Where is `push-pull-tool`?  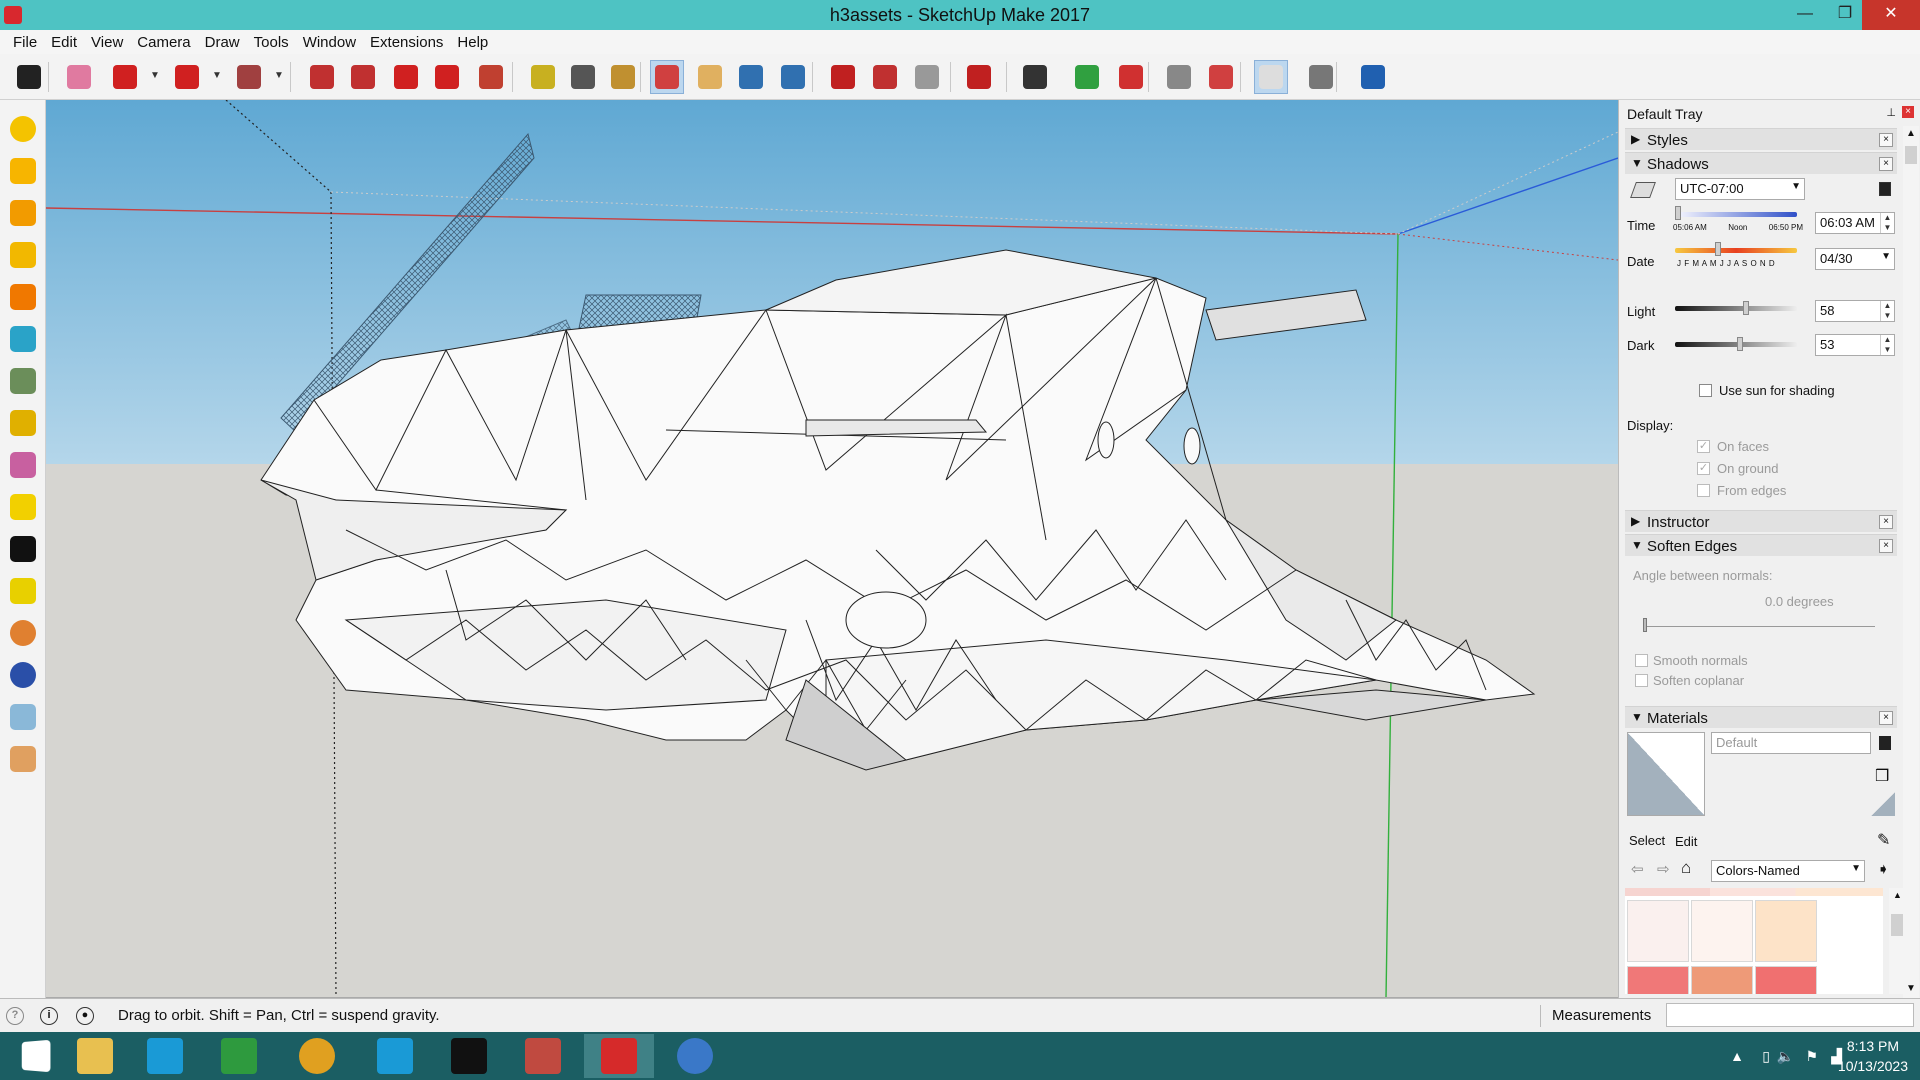 push-pull-tool is located at coordinates (322, 77).